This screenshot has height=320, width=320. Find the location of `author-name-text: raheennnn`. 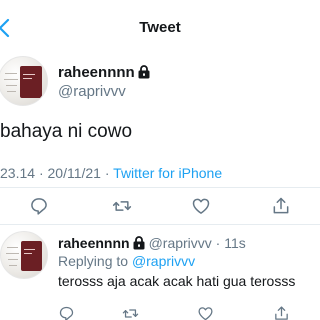

author-name-text: raheennnn is located at coordinates (96, 72).